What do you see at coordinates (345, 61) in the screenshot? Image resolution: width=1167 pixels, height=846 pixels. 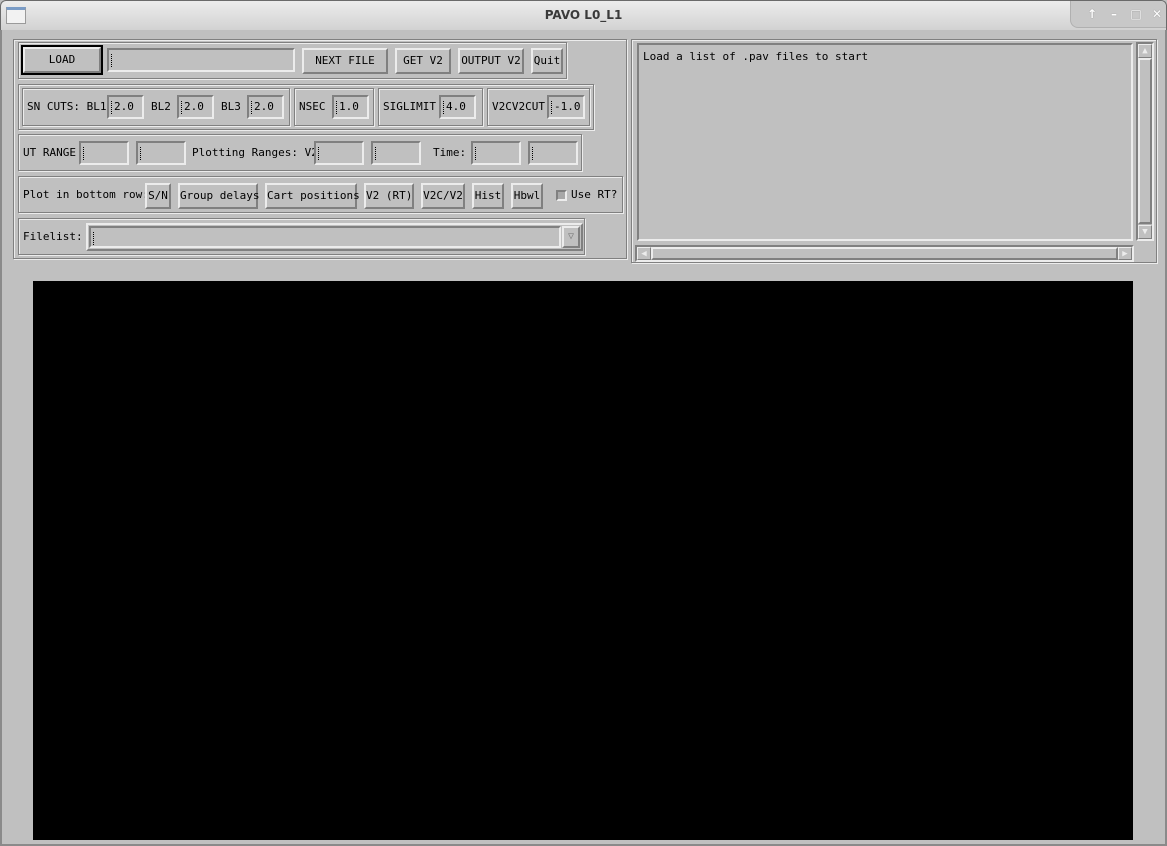 I see `next-file-button: NEXT FILE` at bounding box center [345, 61].